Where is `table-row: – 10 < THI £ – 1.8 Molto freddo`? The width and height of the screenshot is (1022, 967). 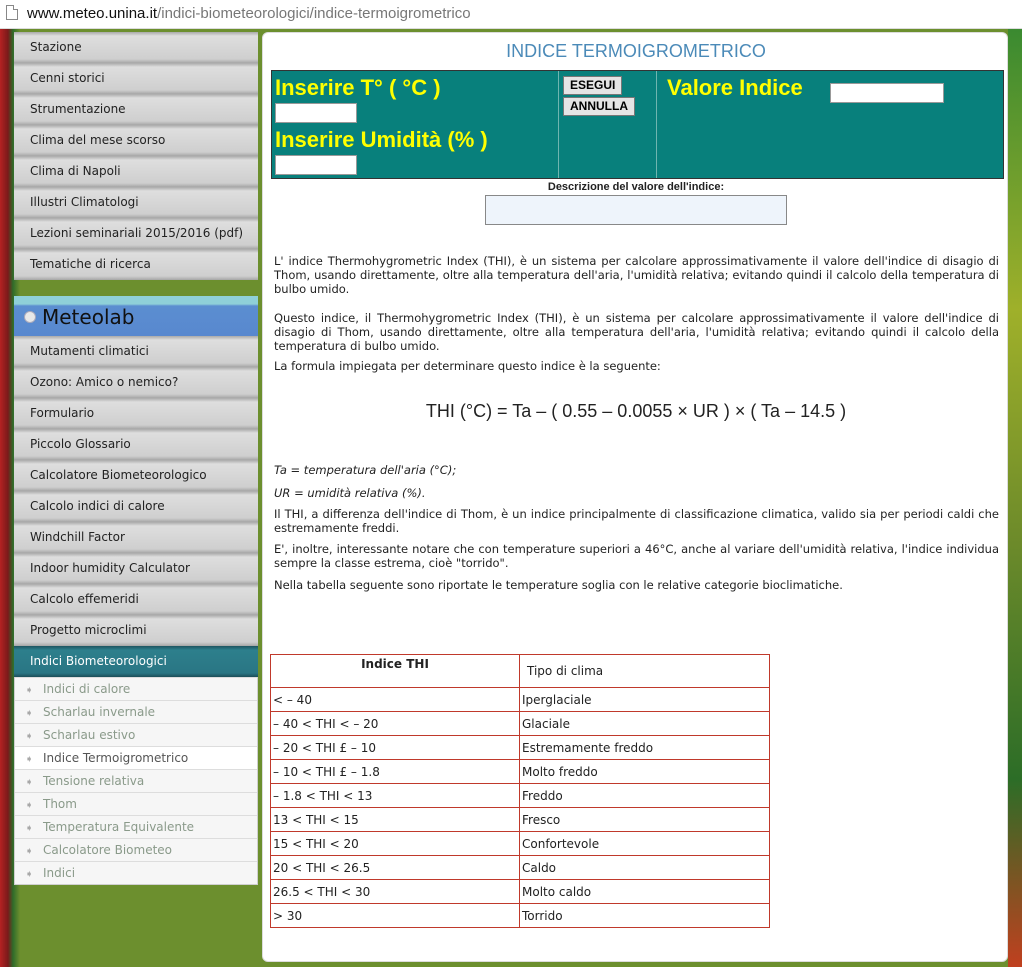 table-row: – 10 < THI £ – 1.8 Molto freddo is located at coordinates (520, 771).